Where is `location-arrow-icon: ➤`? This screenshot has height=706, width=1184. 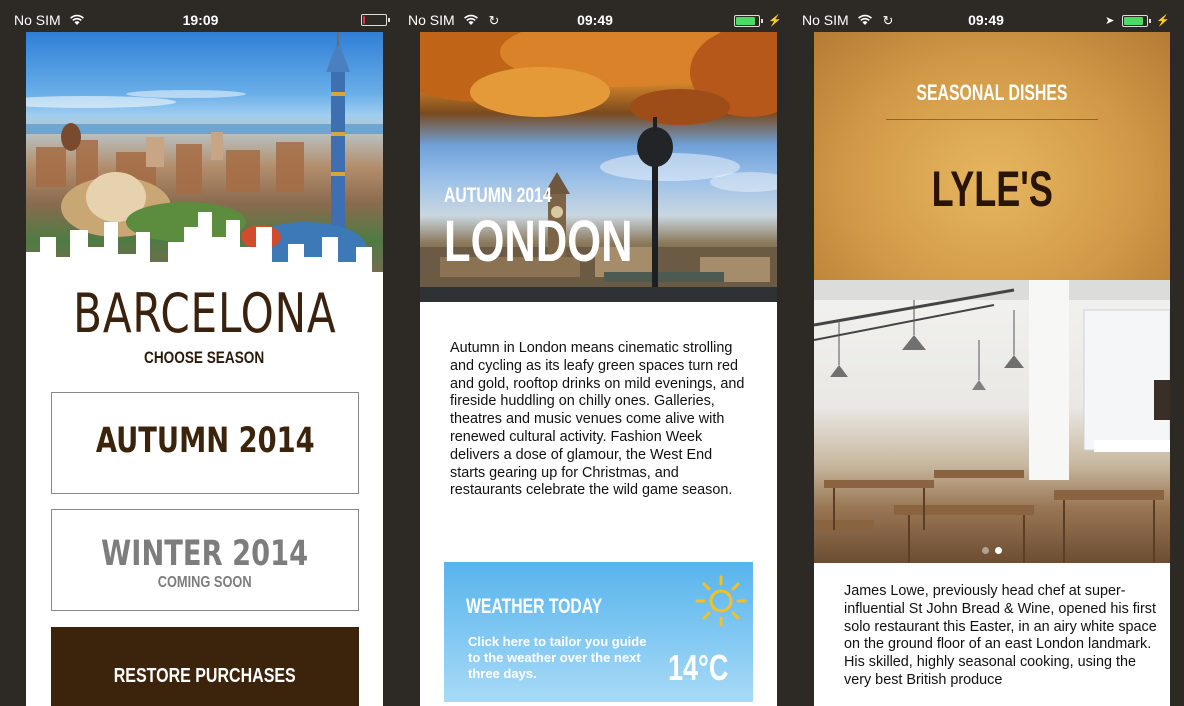
location-arrow-icon: ➤ is located at coordinates (1110, 21).